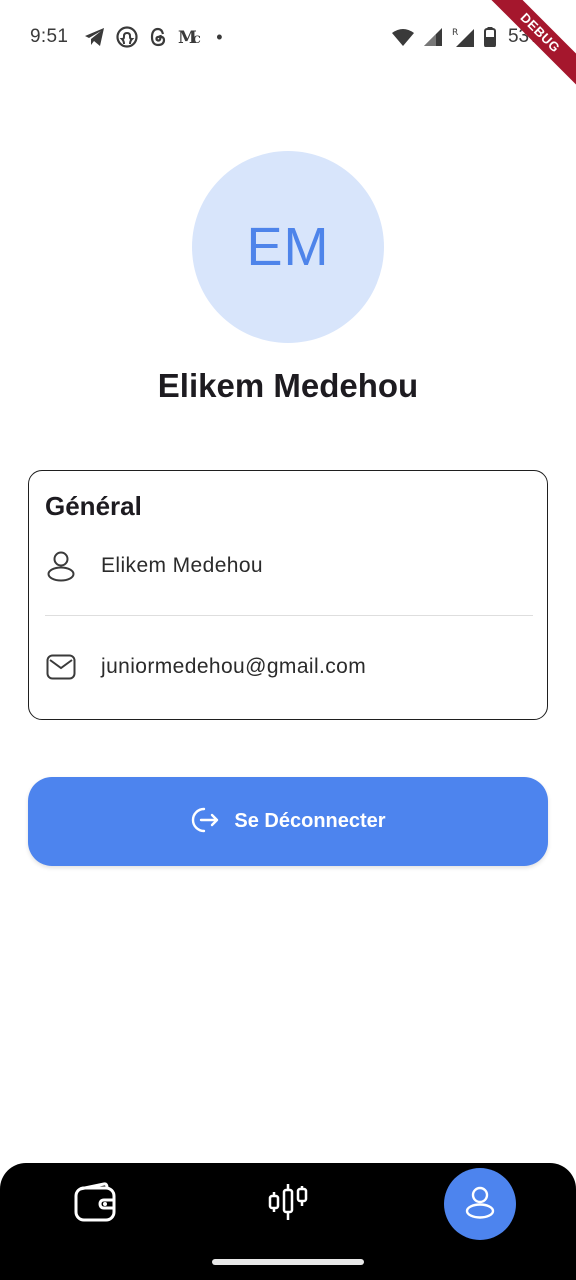 This screenshot has height=1280, width=576. Describe the element at coordinates (95, 37) in the screenshot. I see `telegram-icon` at that location.